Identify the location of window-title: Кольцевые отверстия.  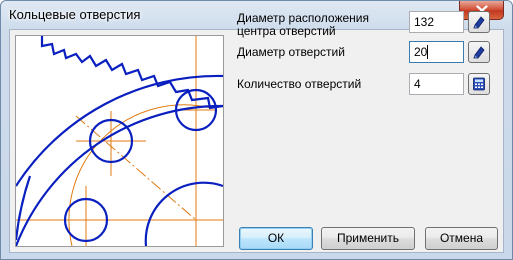
(75, 14).